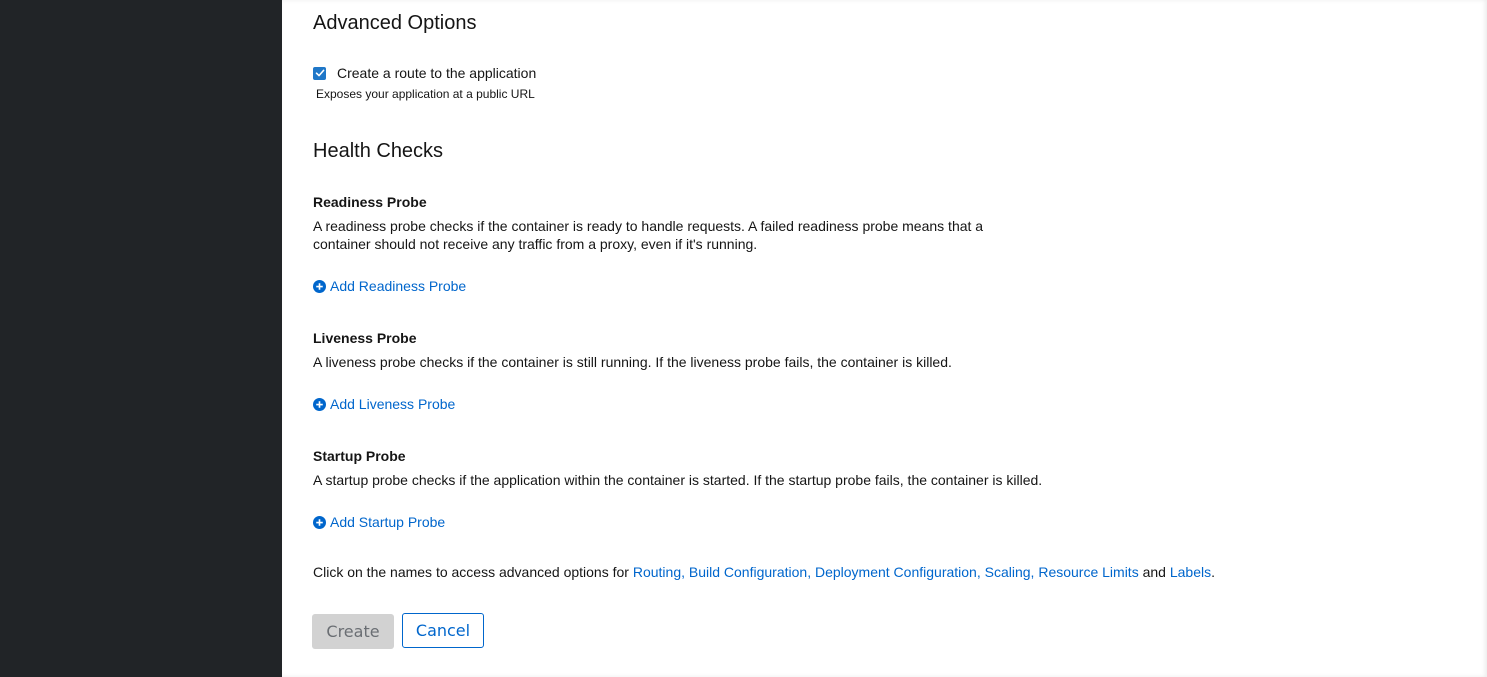 The width and height of the screenshot is (1487, 677). I want to click on route-checkbox-row: Create a route to the application, so click(424, 73).